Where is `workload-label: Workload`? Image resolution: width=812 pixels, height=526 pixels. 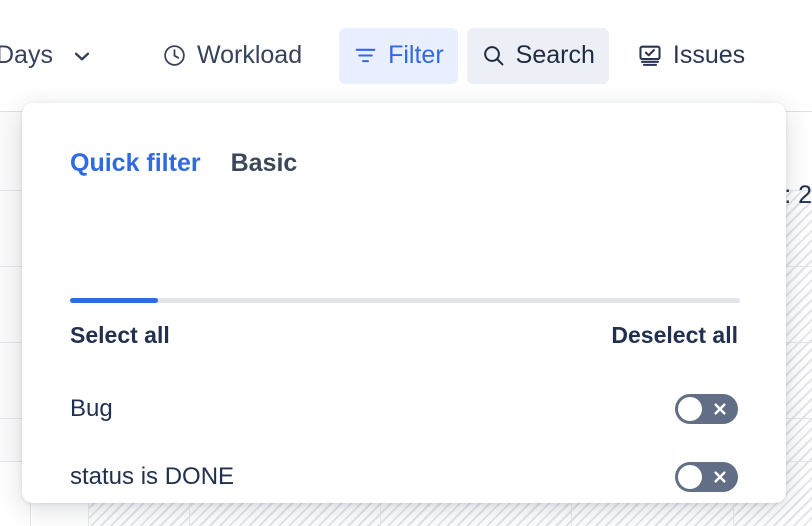
workload-label: Workload is located at coordinates (249, 55).